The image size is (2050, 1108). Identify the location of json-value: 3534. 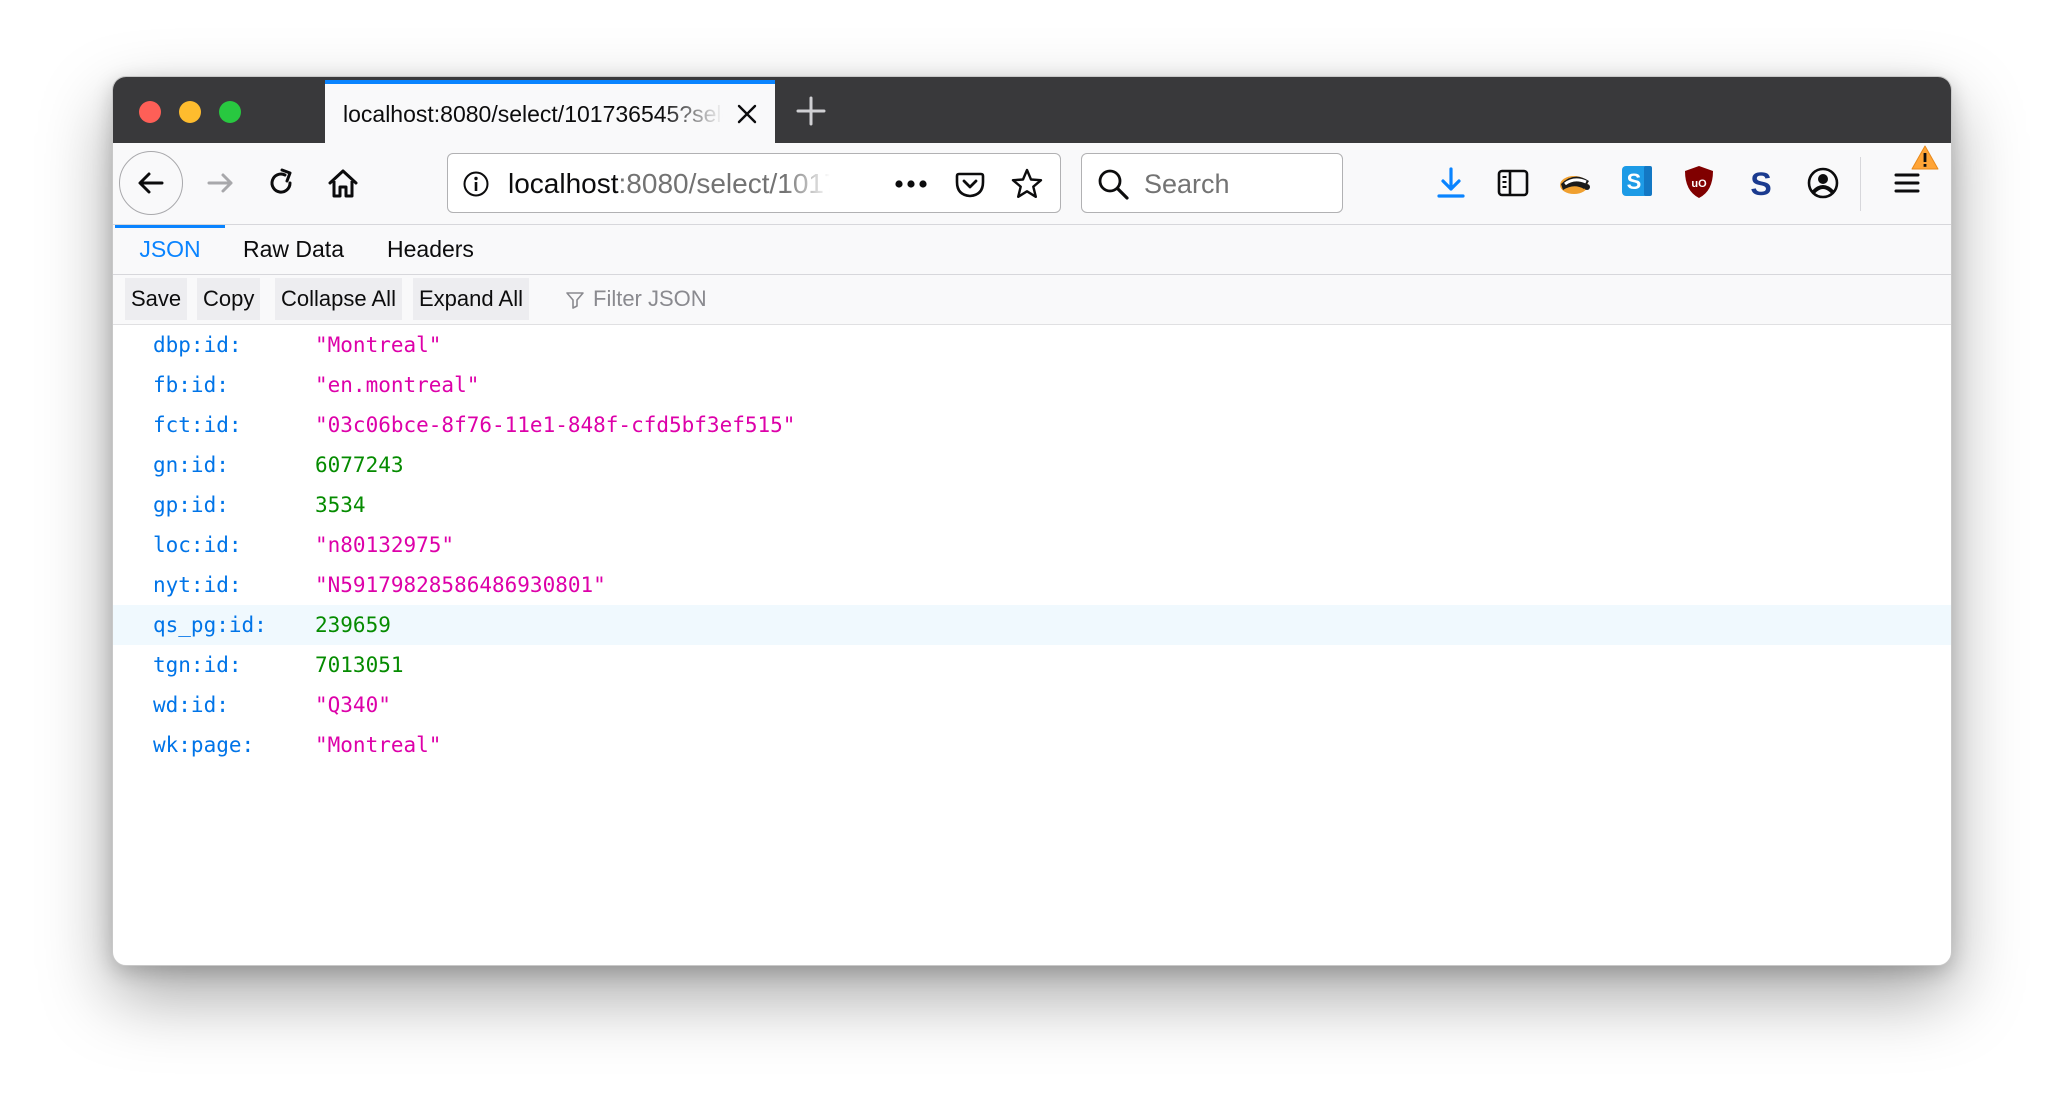
(340, 505).